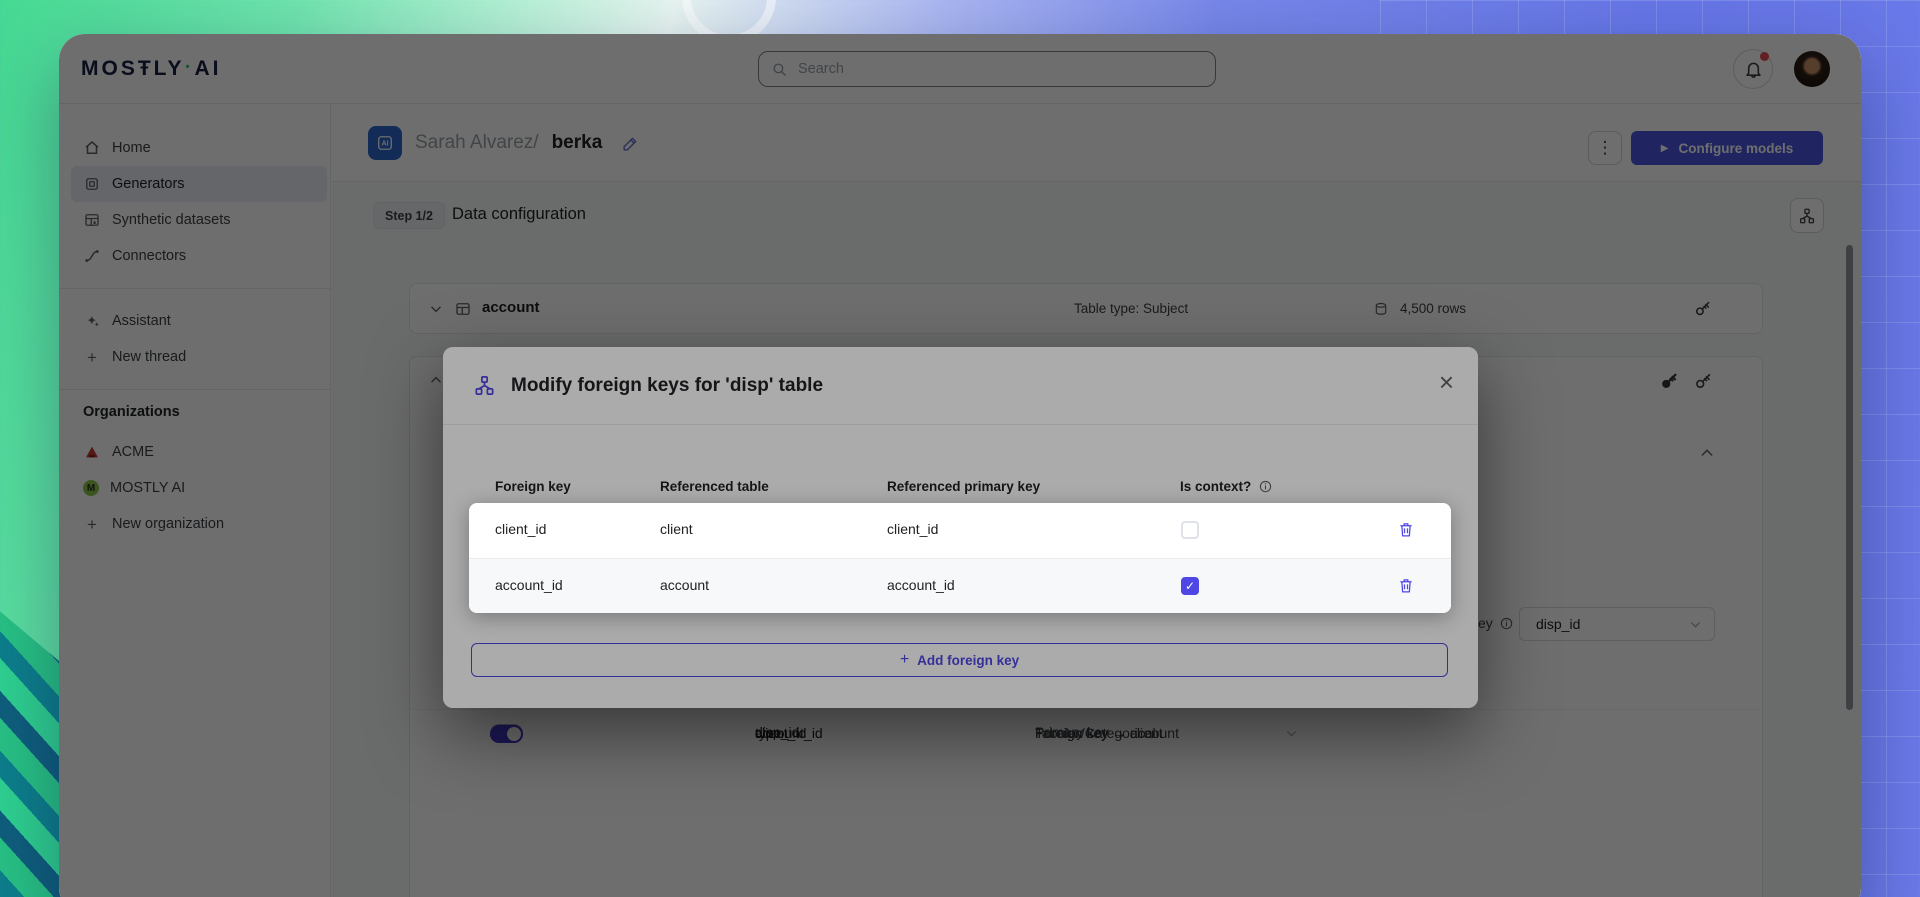 This screenshot has height=897, width=1920. What do you see at coordinates (1265, 486) in the screenshot?
I see `info-icon` at bounding box center [1265, 486].